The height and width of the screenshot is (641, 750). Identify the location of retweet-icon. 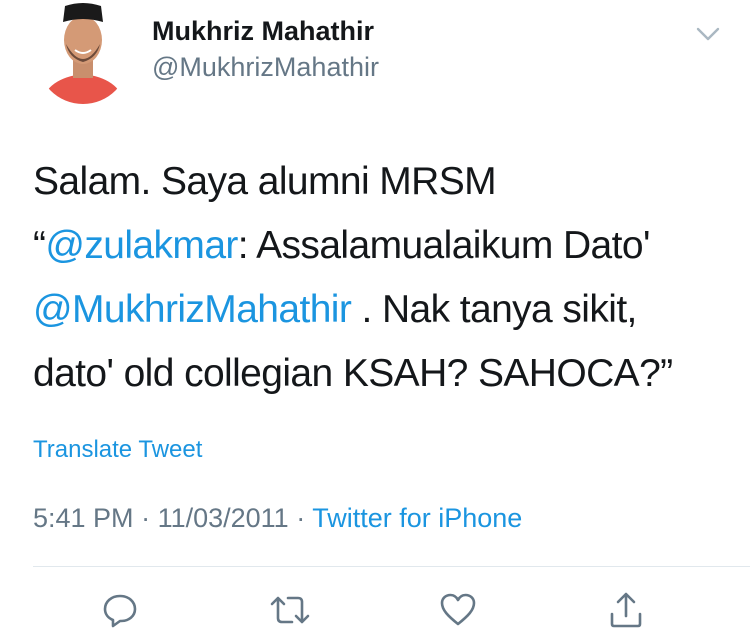
(289, 610).